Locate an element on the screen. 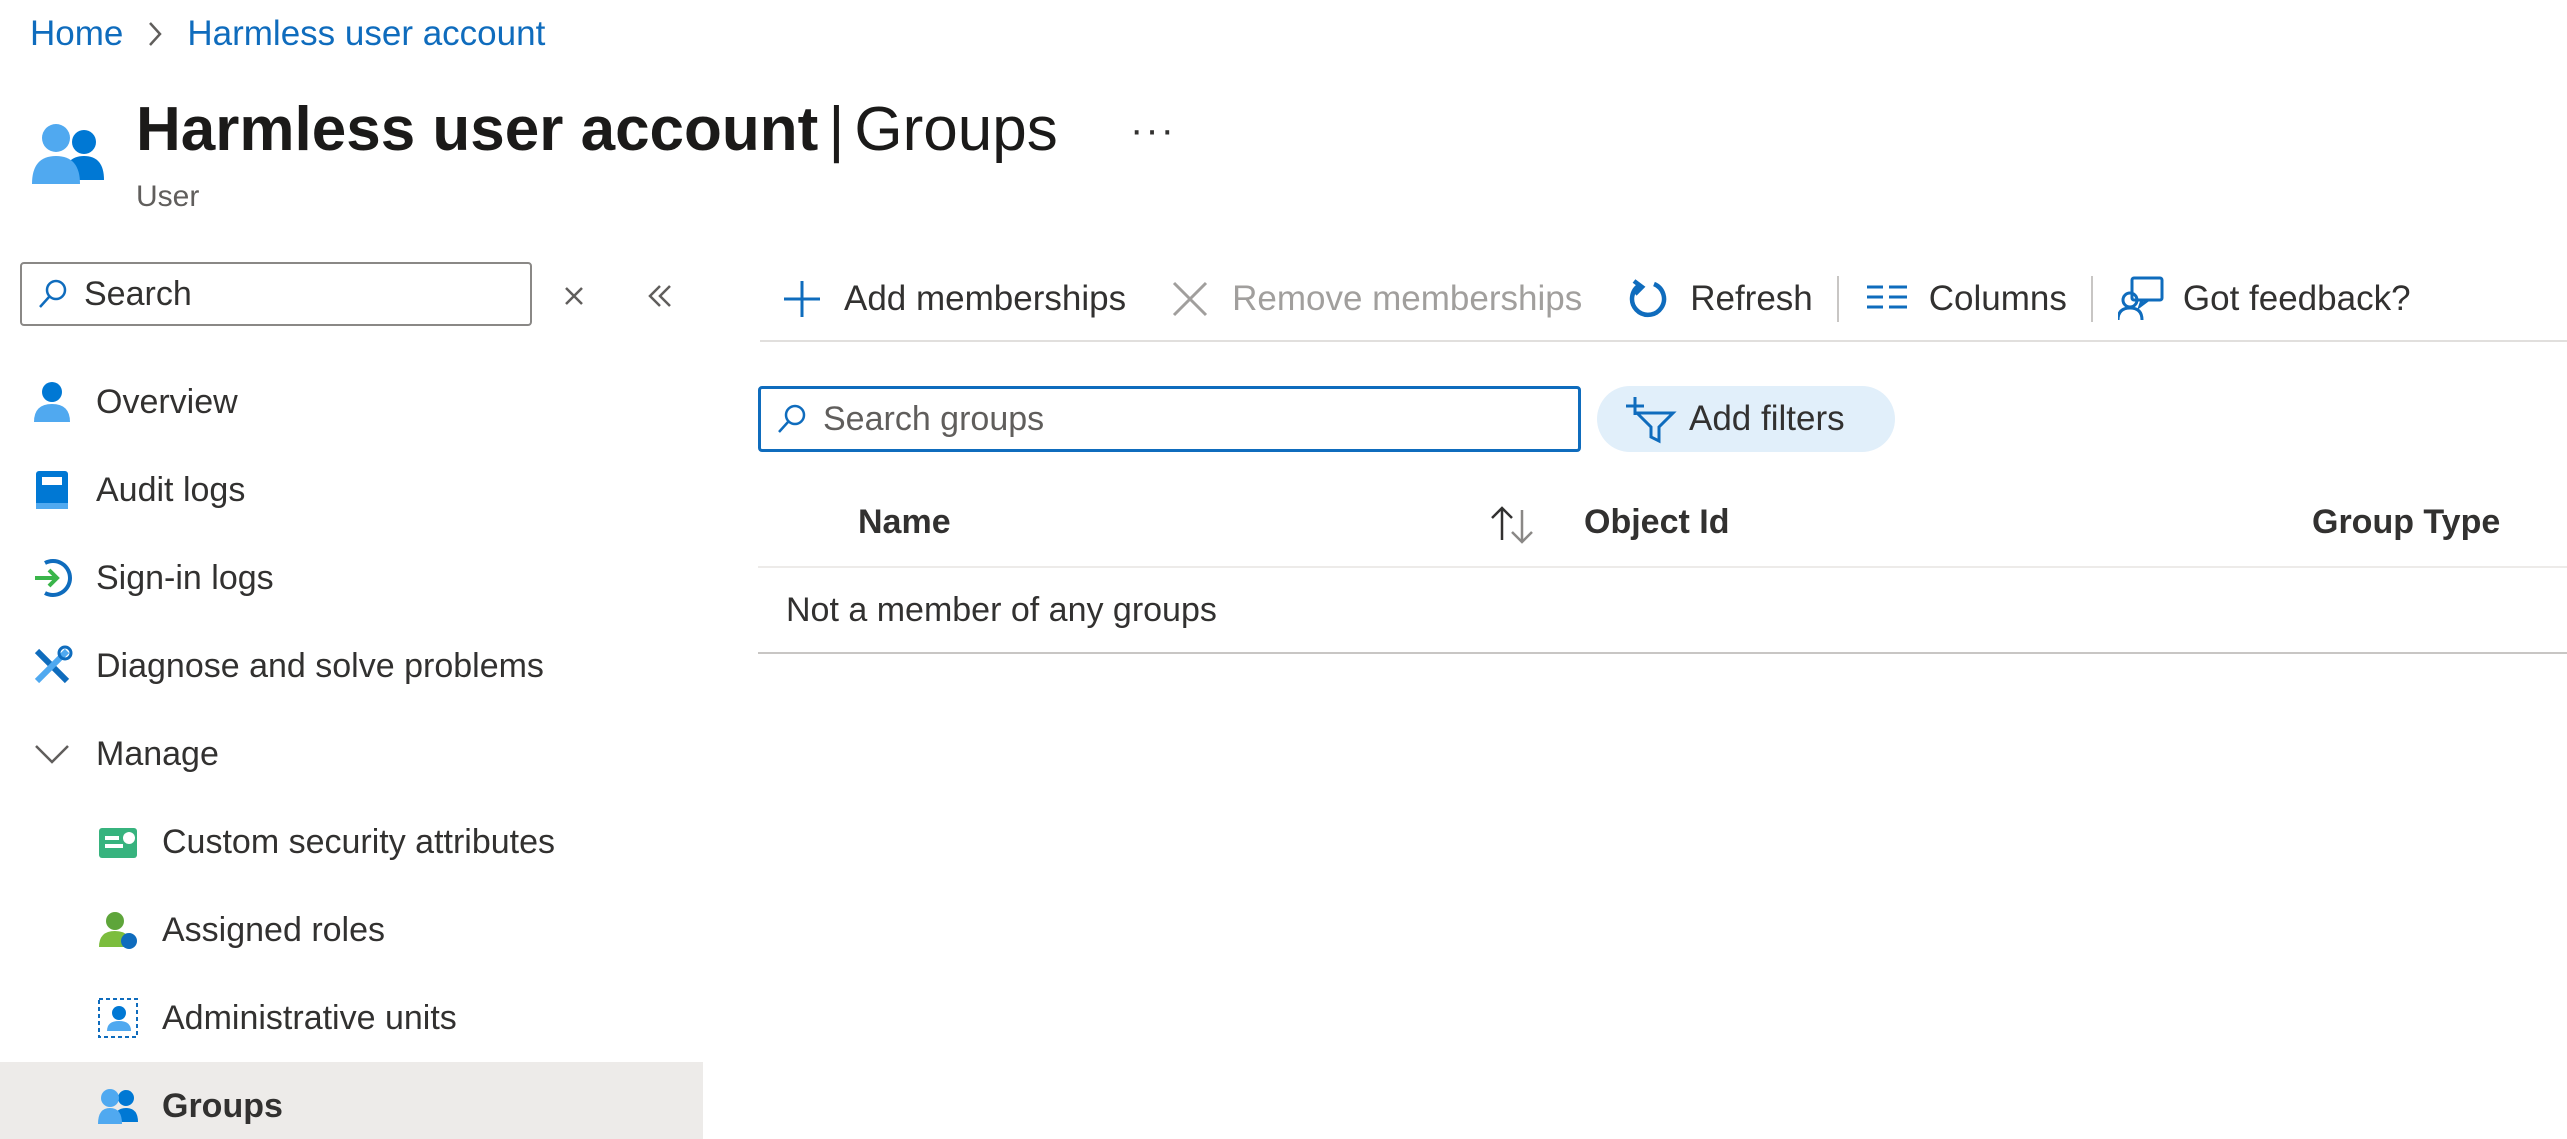 This screenshot has width=2567, height=1139. add-memberships-button: Add memberships is located at coordinates (952, 299).